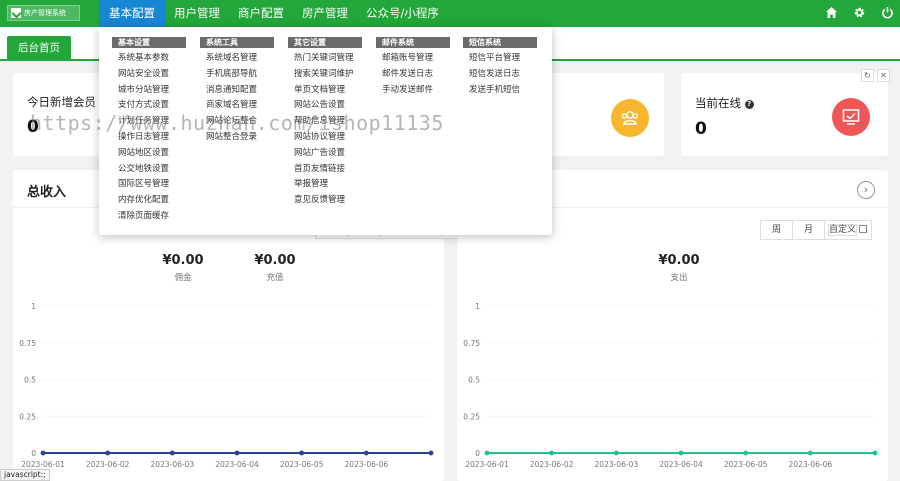 The image size is (900, 481). I want to click on logo: 房产管理系统, so click(43, 13).